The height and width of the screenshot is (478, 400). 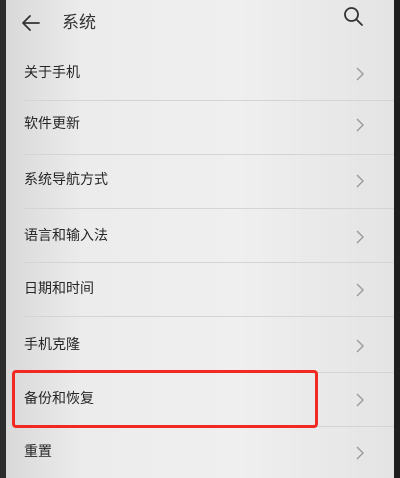 What do you see at coordinates (200, 74) in the screenshot?
I see `menu-item-about-phone: 关于手机` at bounding box center [200, 74].